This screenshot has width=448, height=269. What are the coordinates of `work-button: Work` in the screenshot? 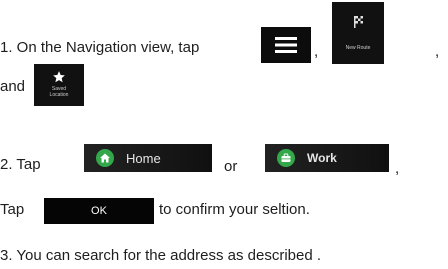 It's located at (327, 158).